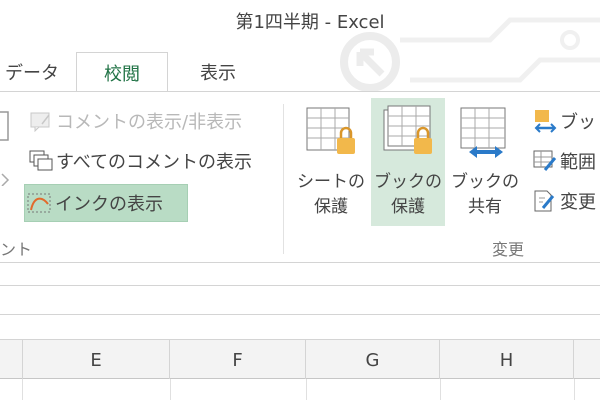 The image size is (600, 400). I want to click on allow-edit-ranges-button: 範囲, so click(563, 161).